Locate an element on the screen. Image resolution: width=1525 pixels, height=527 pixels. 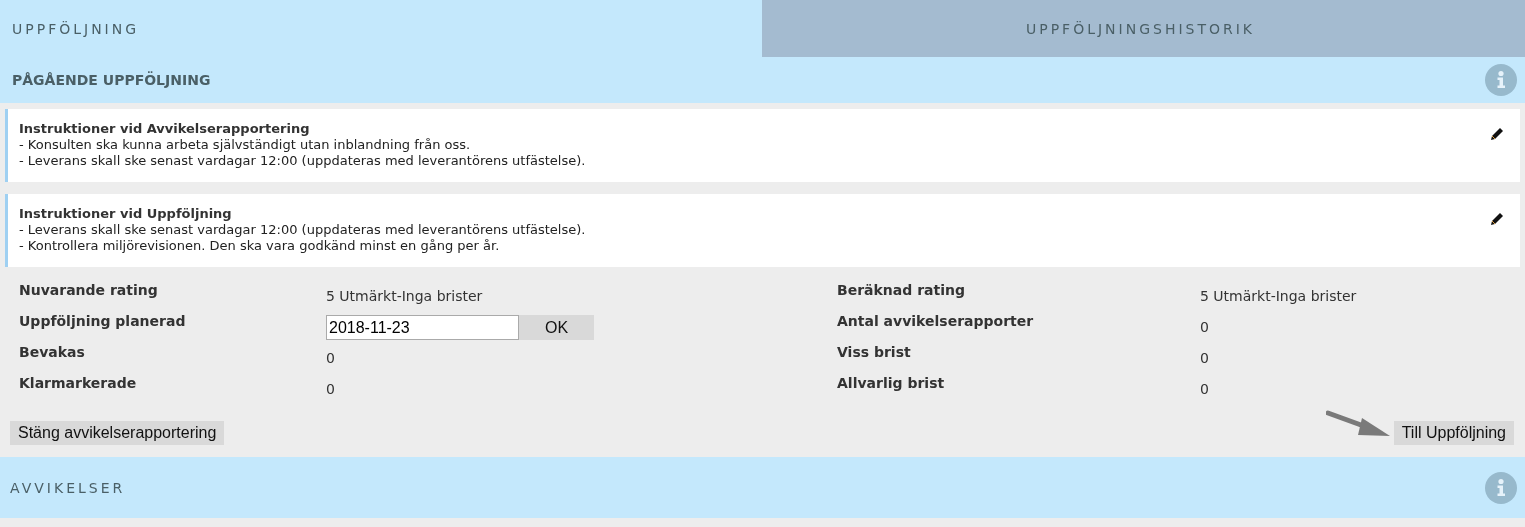
field-label: Uppföljning planerad is located at coordinates (103, 321).